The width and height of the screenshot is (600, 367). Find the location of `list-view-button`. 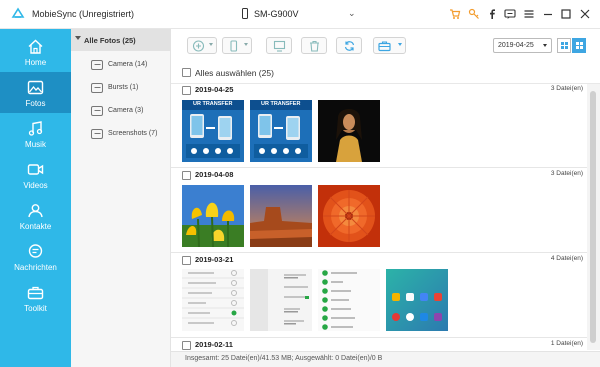

list-view-button is located at coordinates (564, 45).